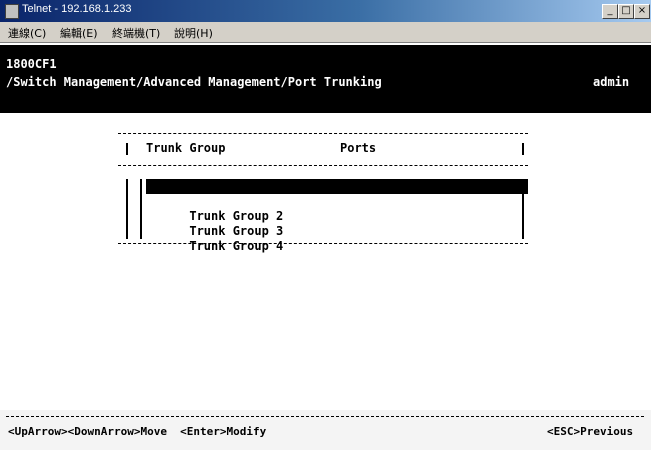 This screenshot has width=651, height=450. What do you see at coordinates (236, 246) in the screenshot?
I see `row-label: Trunk Group 4` at bounding box center [236, 246].